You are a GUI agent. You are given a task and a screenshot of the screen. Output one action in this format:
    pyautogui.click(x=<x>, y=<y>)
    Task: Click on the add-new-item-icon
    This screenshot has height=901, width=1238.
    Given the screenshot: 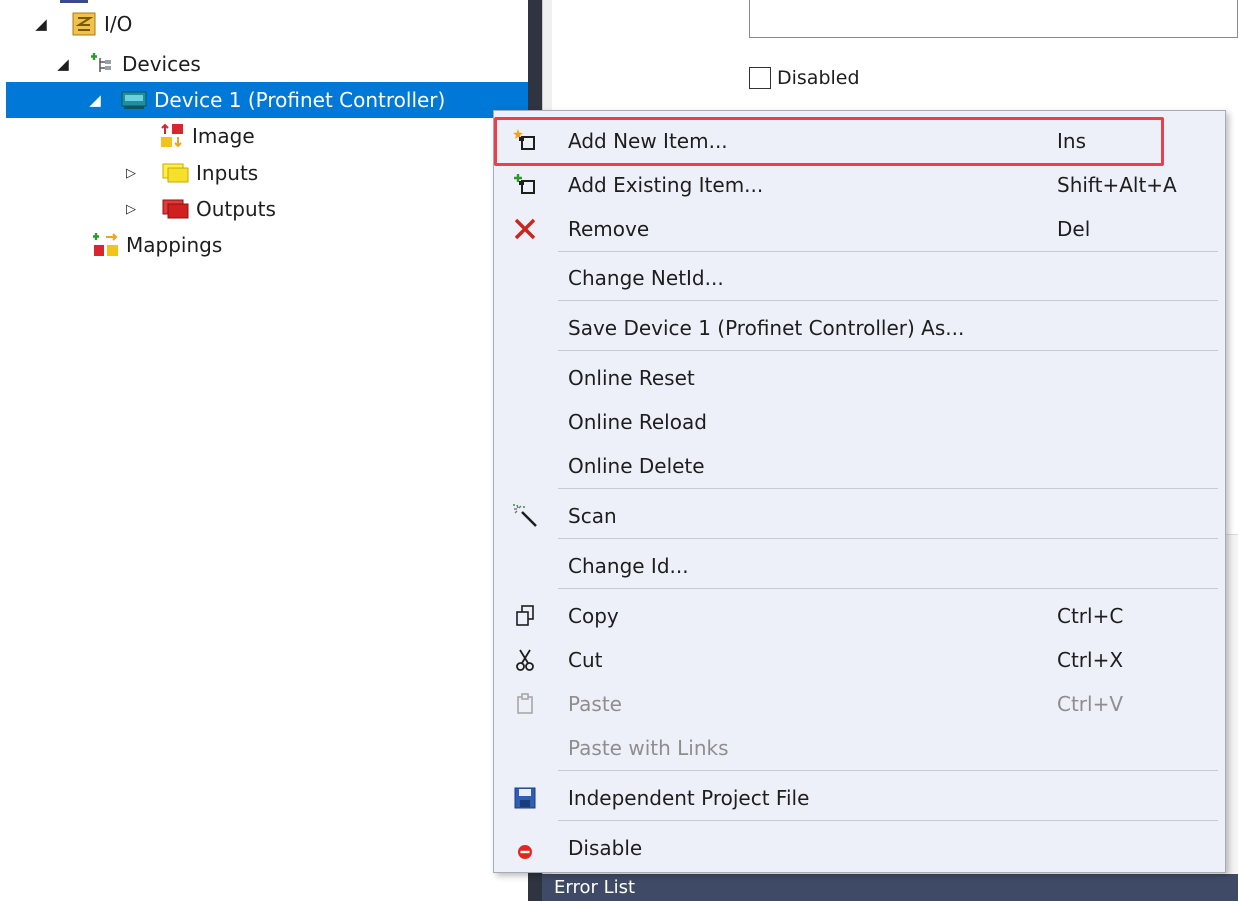 What is the action you would take?
    pyautogui.click(x=525, y=141)
    